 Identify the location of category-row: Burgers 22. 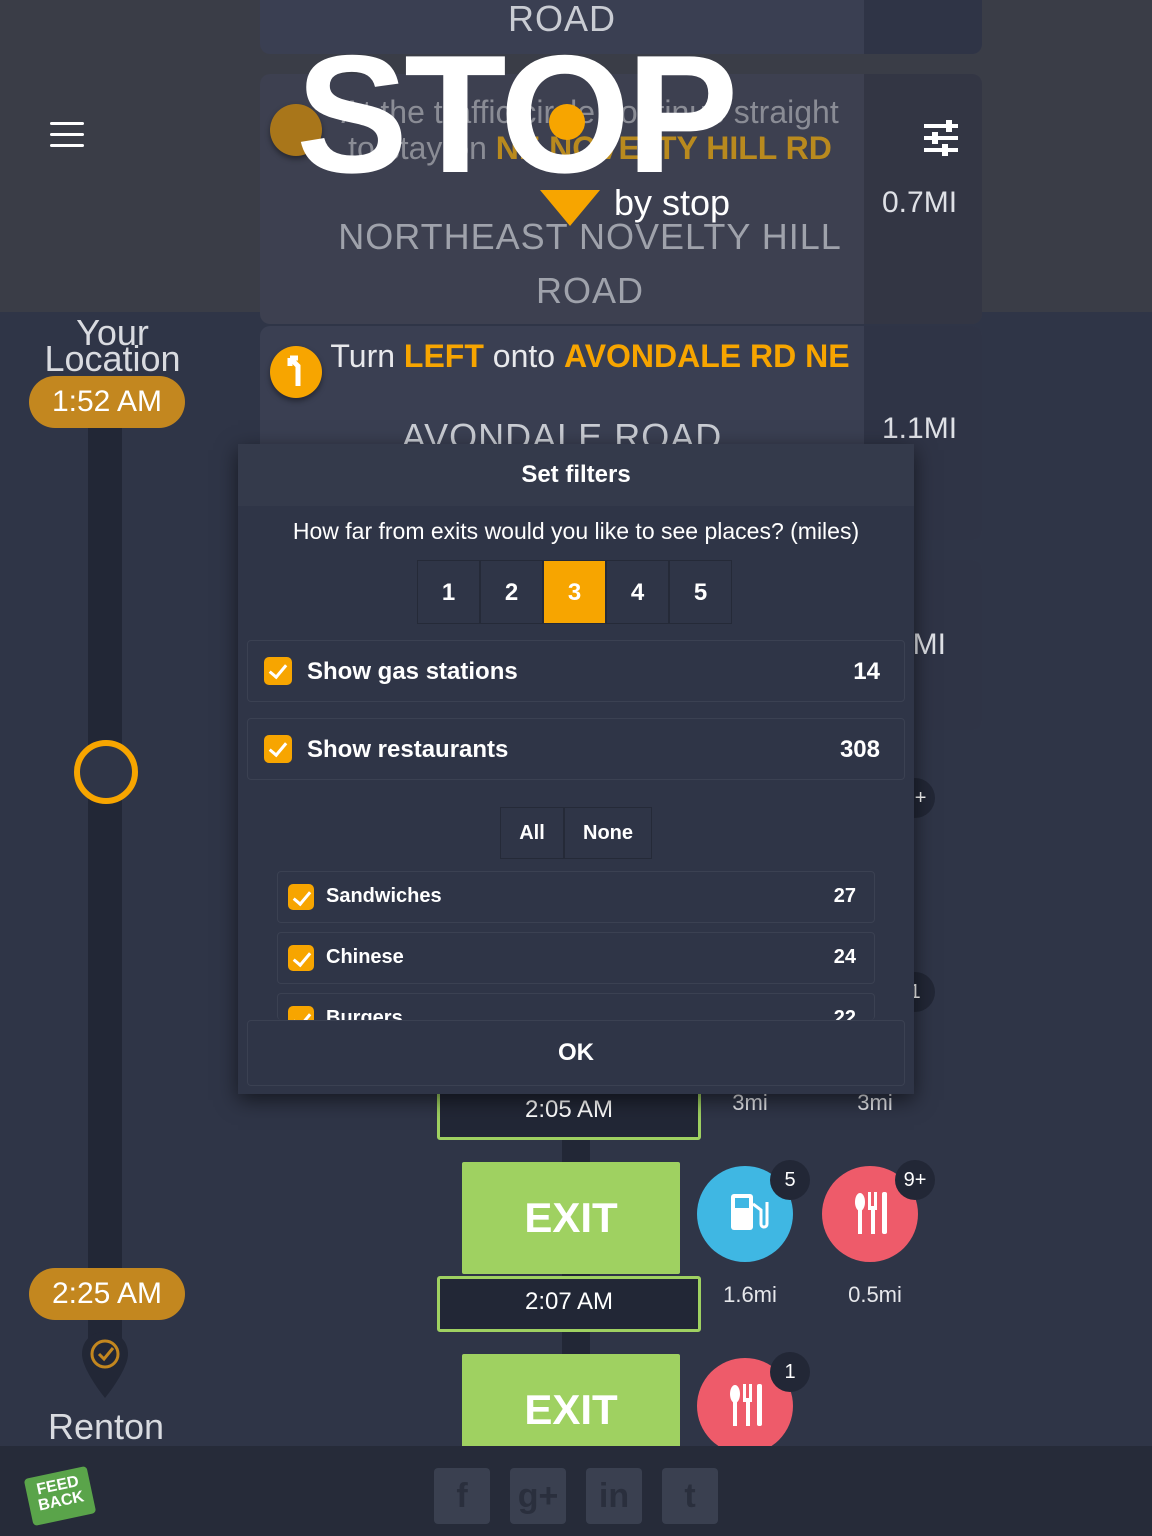
(576, 1006).